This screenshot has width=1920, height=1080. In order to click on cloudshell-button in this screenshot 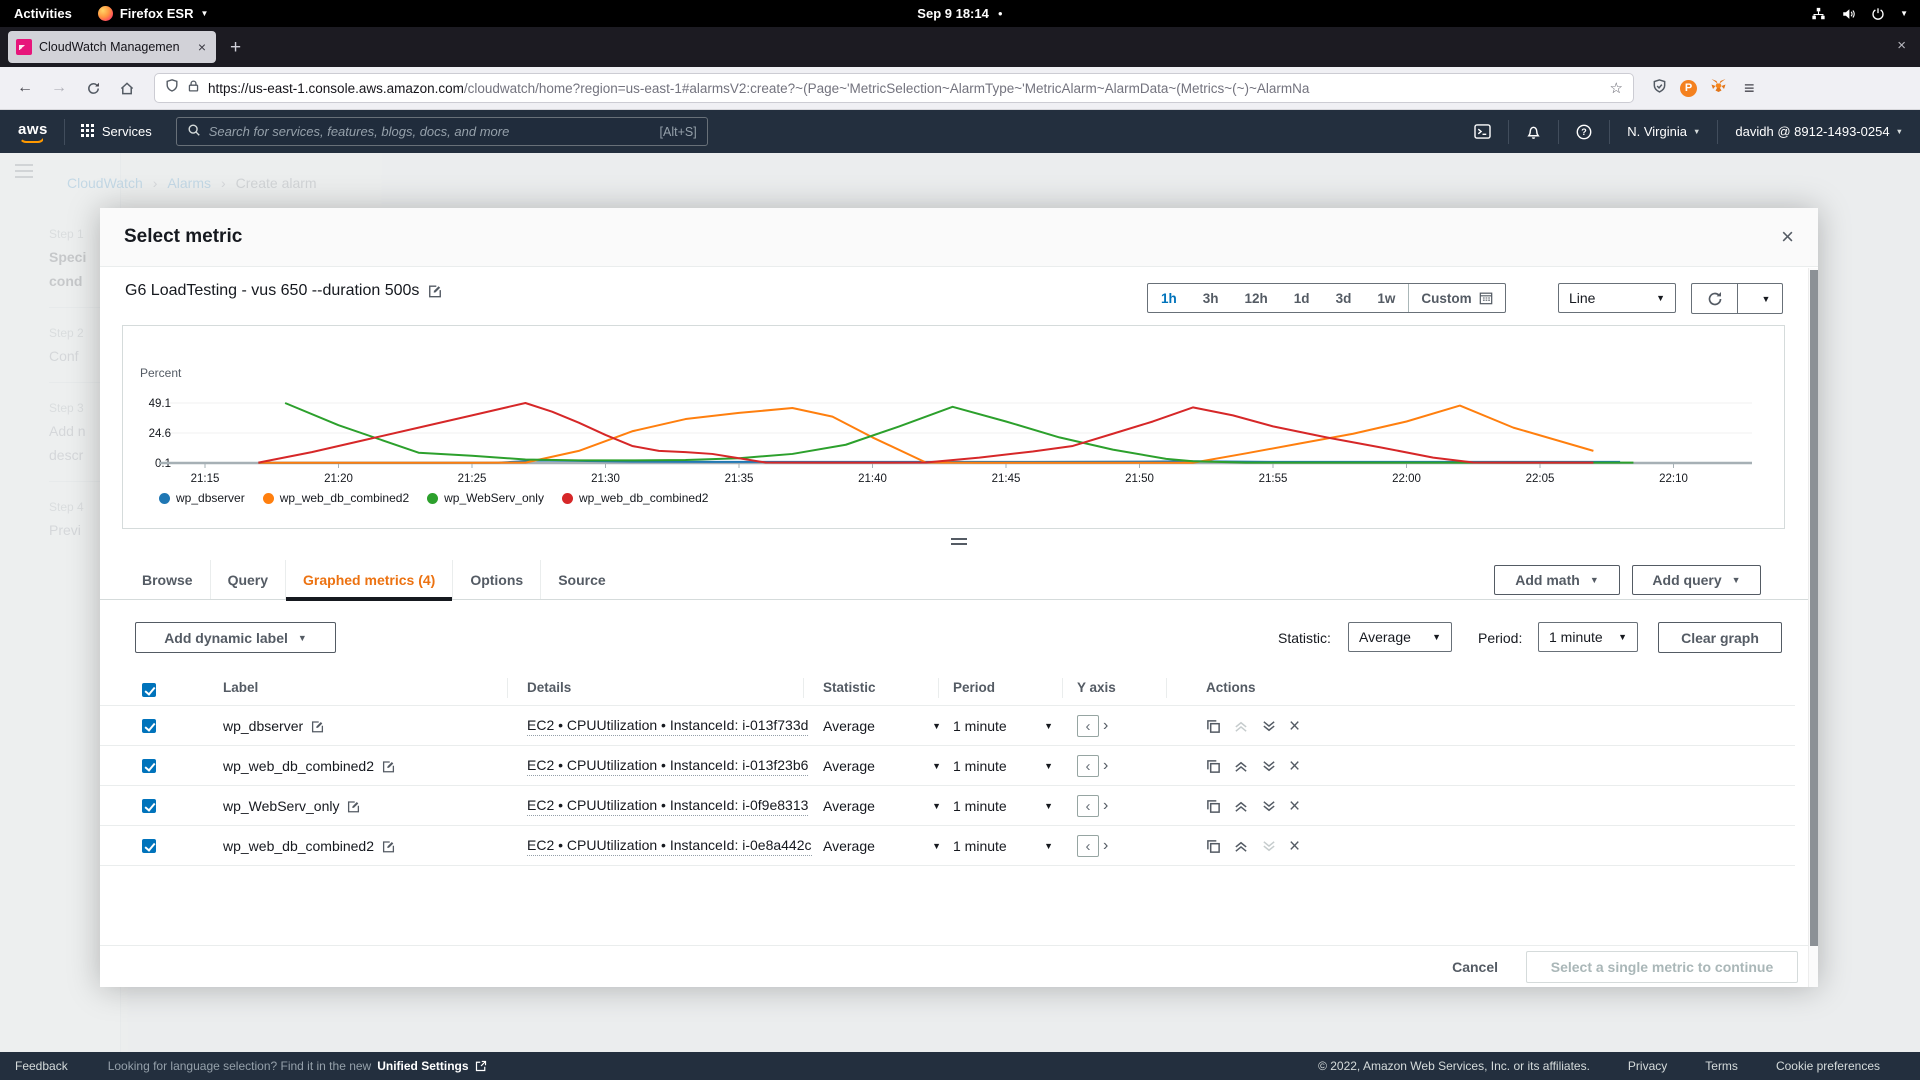, I will do `click(1482, 131)`.